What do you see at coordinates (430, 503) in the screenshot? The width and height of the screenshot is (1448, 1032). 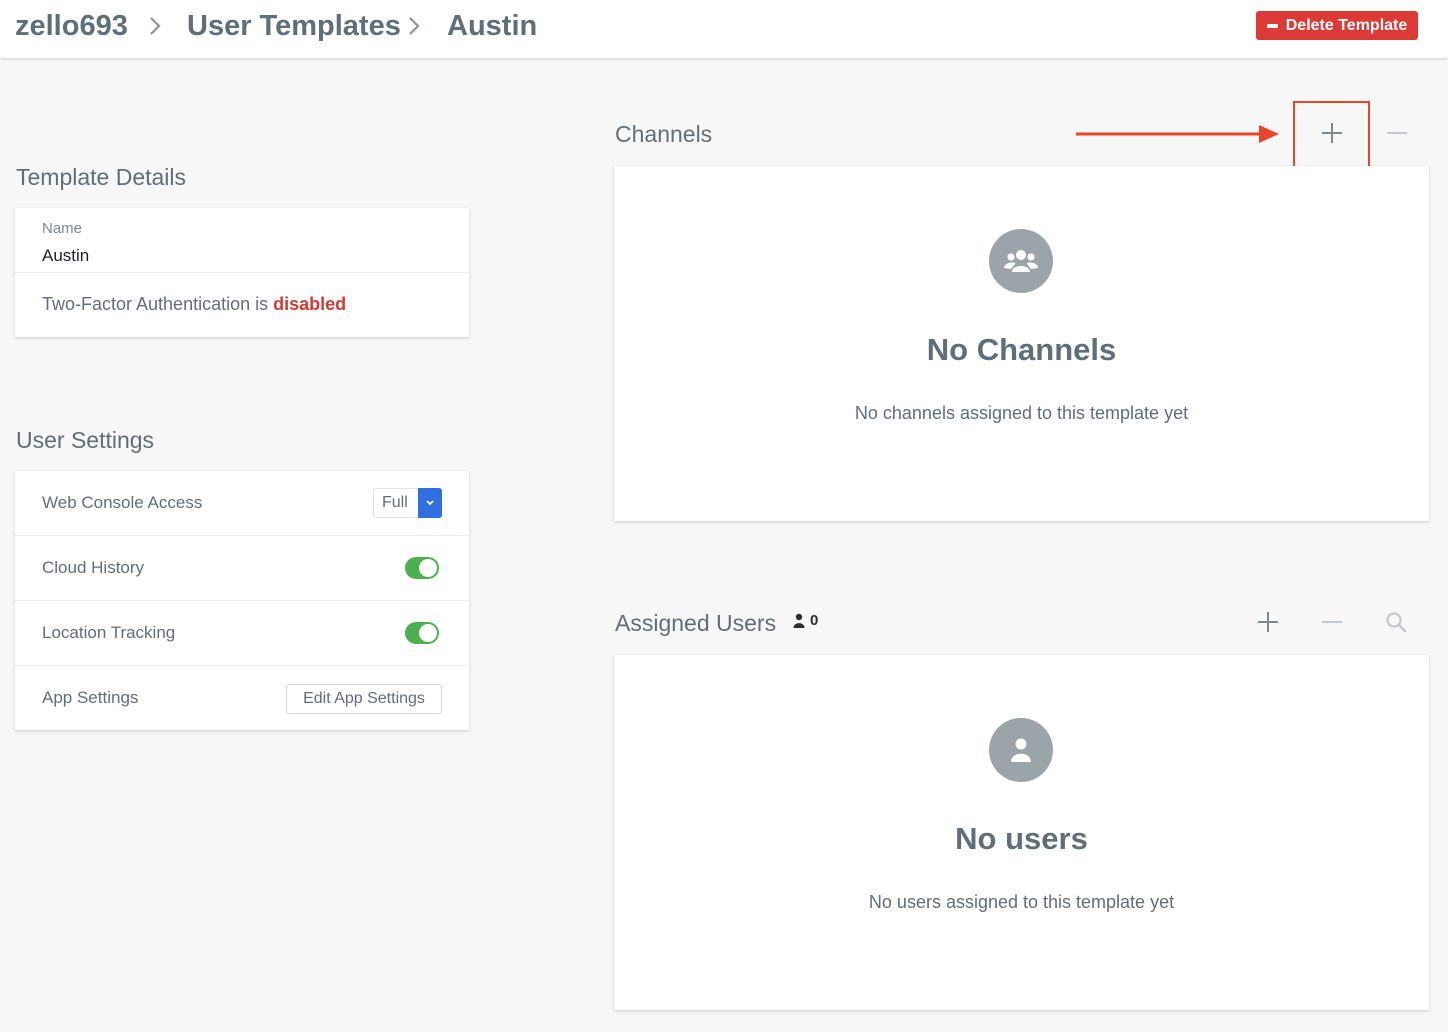 I see `chevron-down-icon` at bounding box center [430, 503].